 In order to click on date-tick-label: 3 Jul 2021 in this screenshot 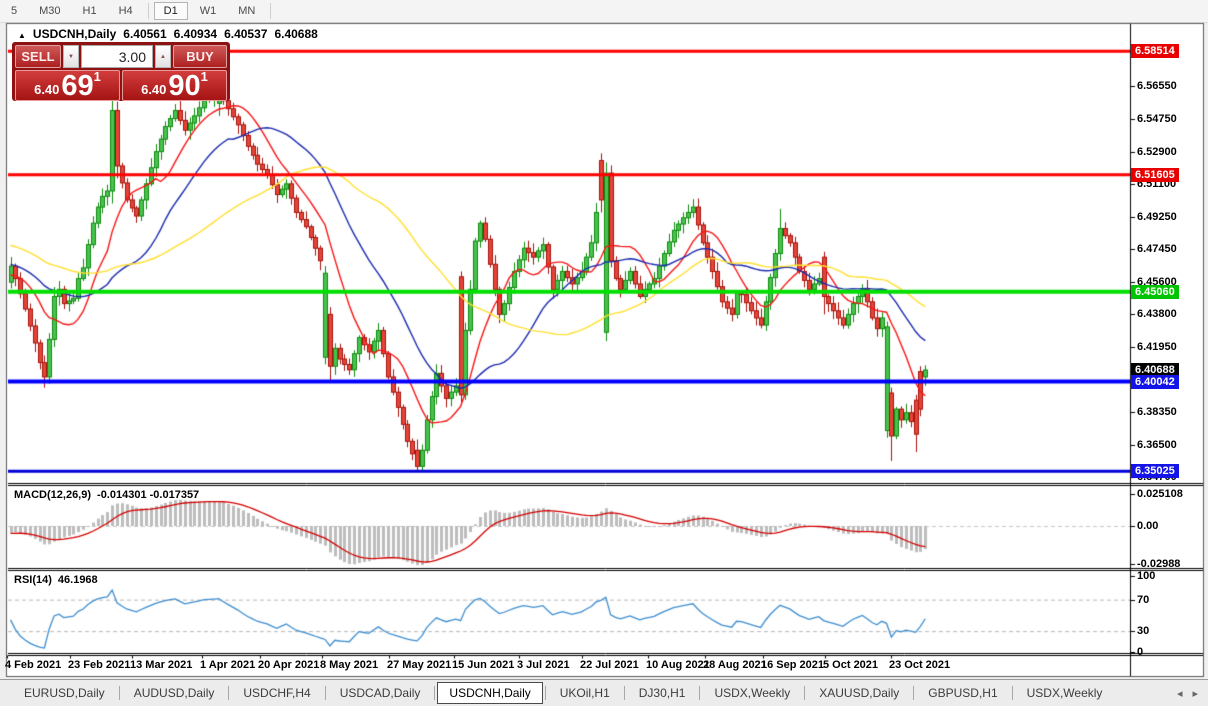, I will do `click(543, 665)`.